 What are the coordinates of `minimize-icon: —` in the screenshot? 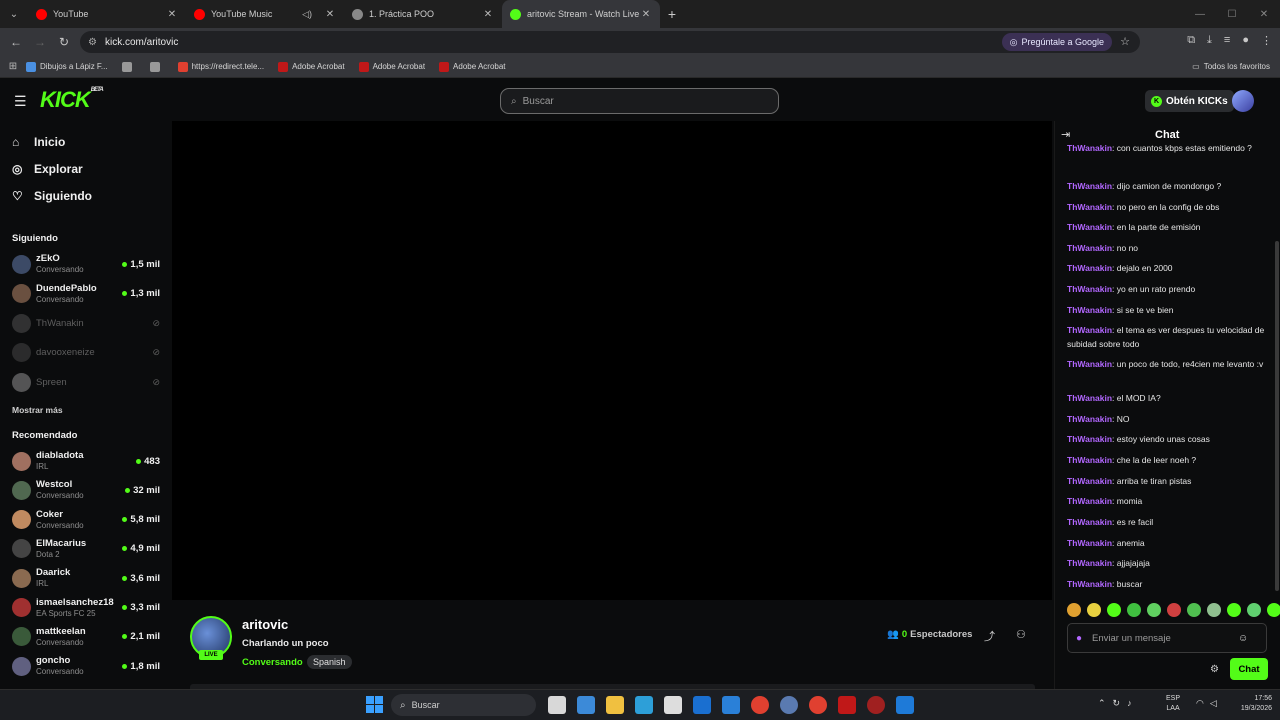 It's located at (1200, 14).